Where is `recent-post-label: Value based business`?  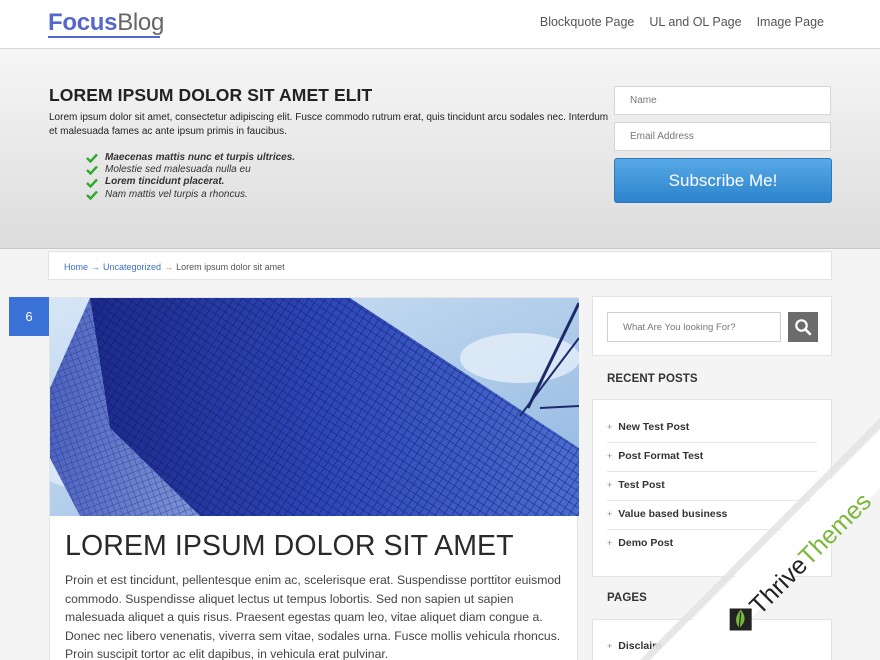
recent-post-label: Value based business is located at coordinates (673, 514).